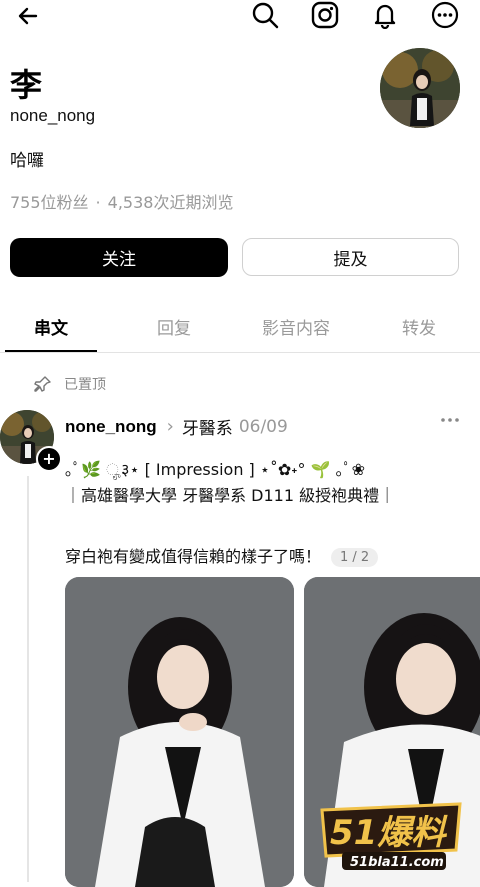  I want to click on instagram-icon, so click(325, 15).